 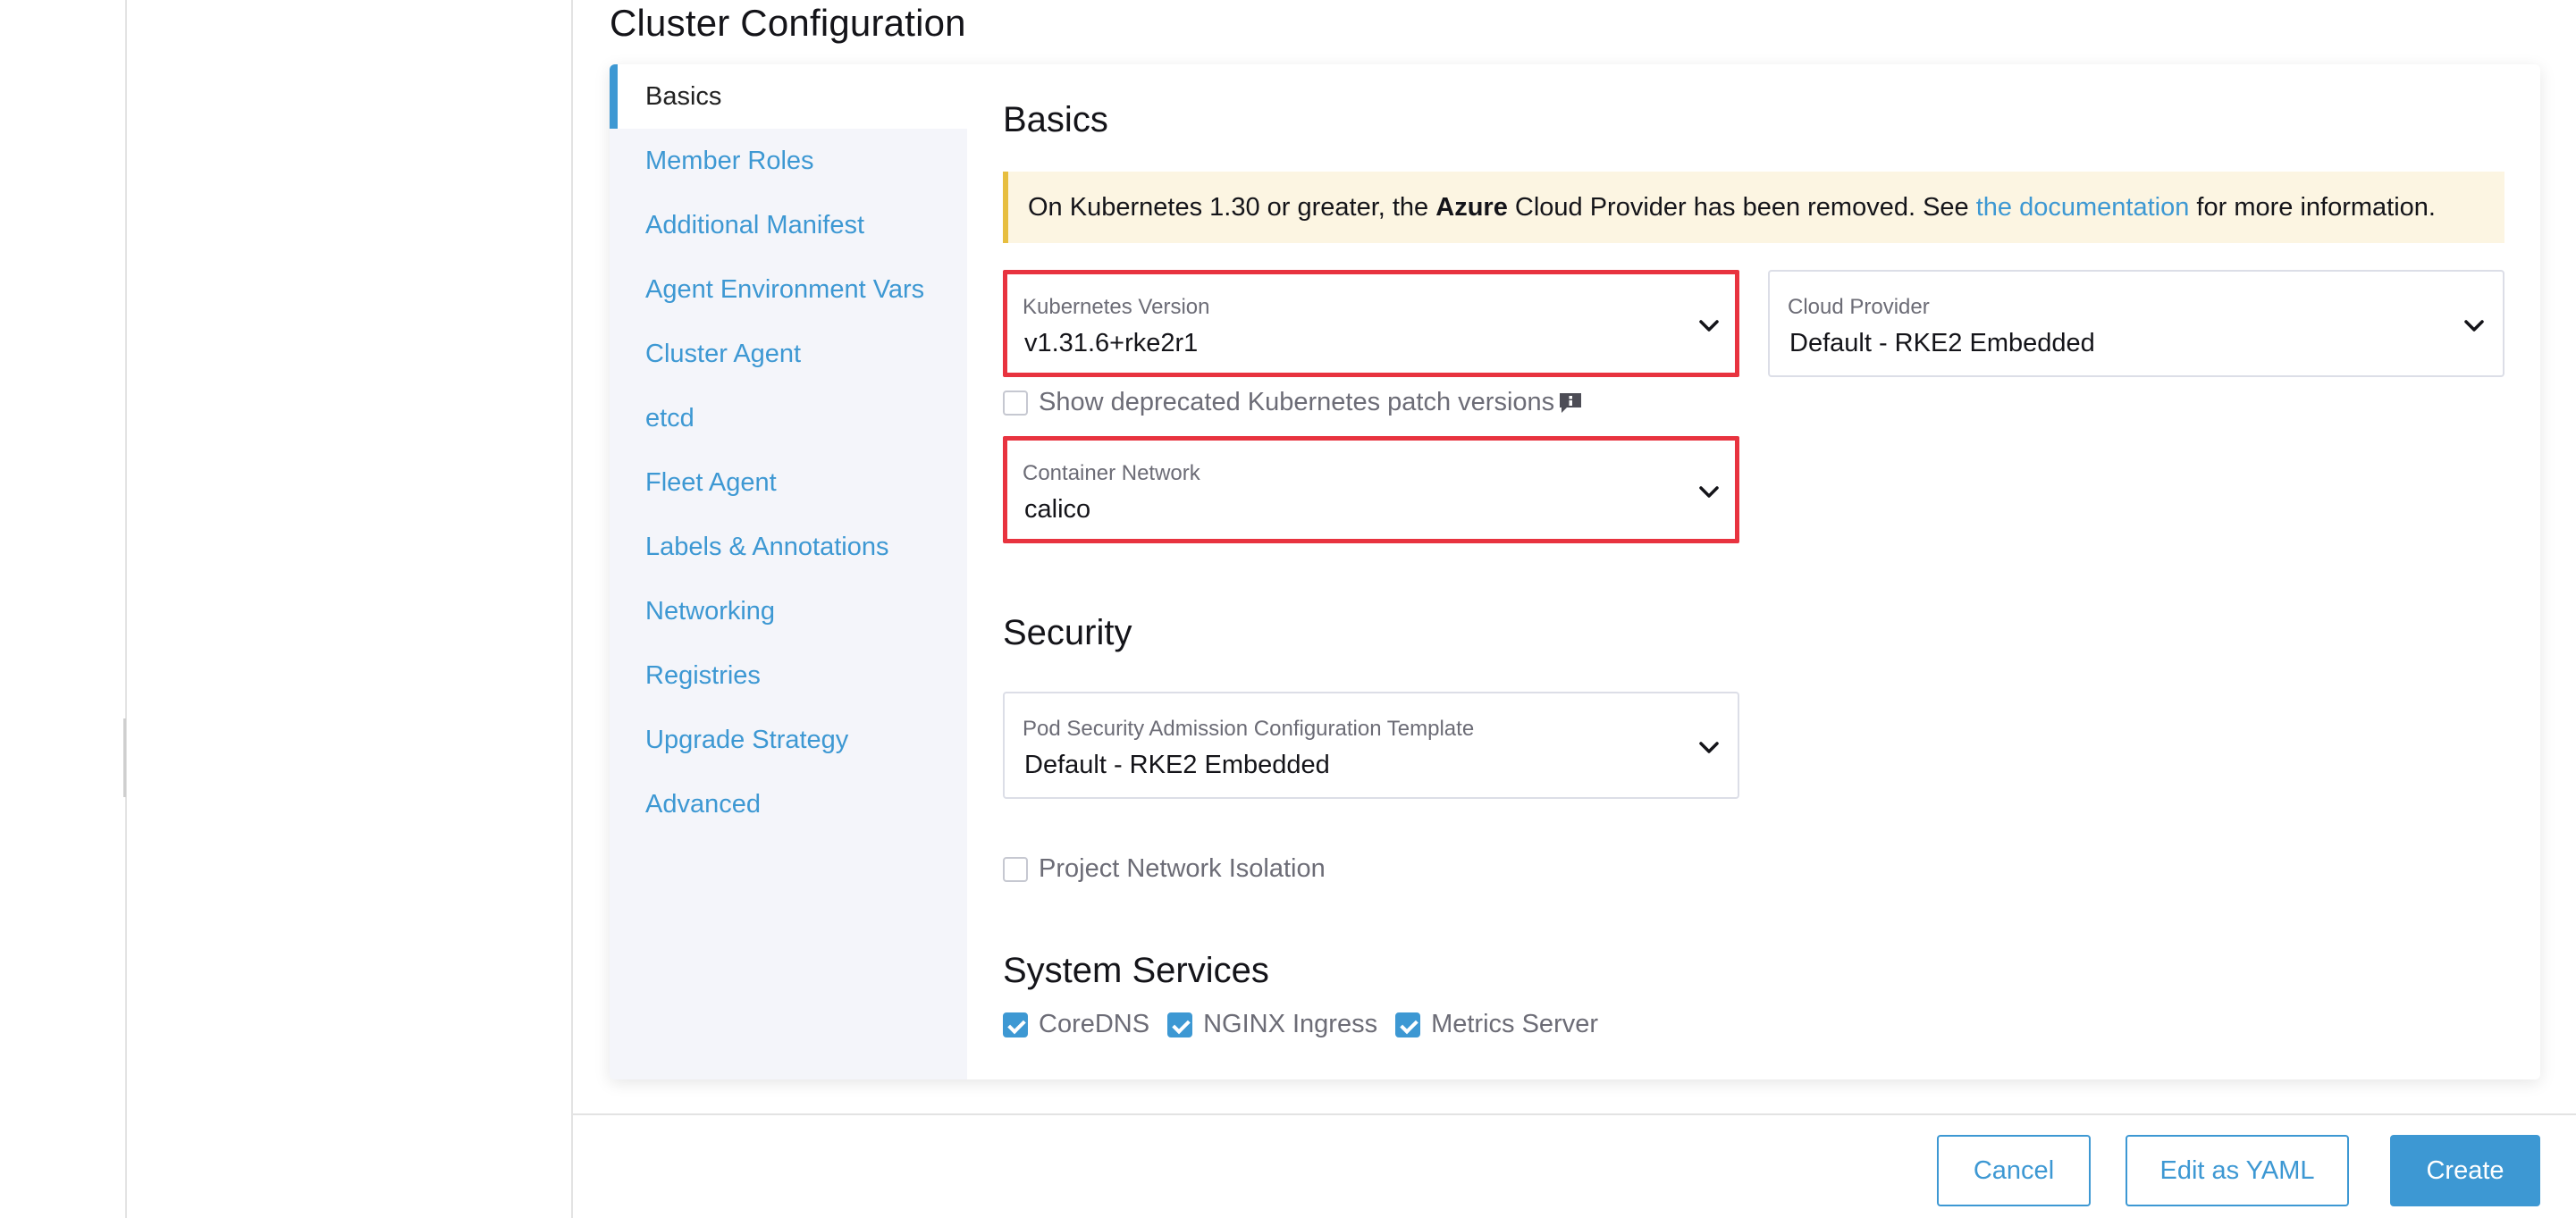 What do you see at coordinates (2083, 207) in the screenshot?
I see `documentation-link: the documentation` at bounding box center [2083, 207].